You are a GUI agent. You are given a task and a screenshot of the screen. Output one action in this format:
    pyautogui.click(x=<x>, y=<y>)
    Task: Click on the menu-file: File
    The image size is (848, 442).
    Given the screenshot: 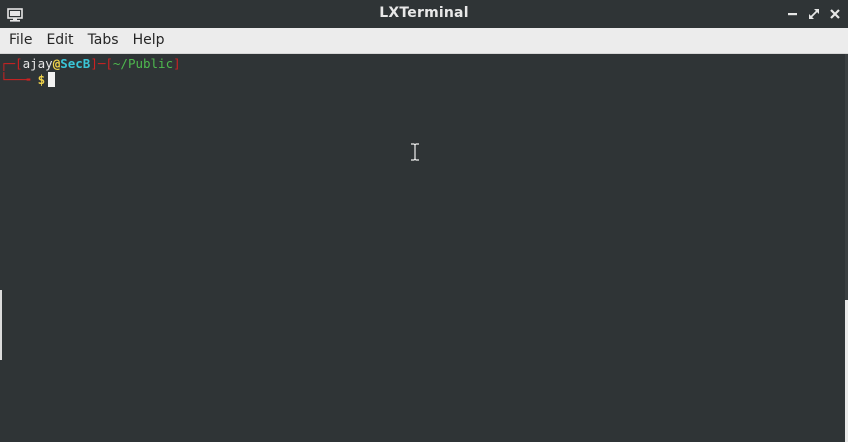 What is the action you would take?
    pyautogui.click(x=19, y=40)
    